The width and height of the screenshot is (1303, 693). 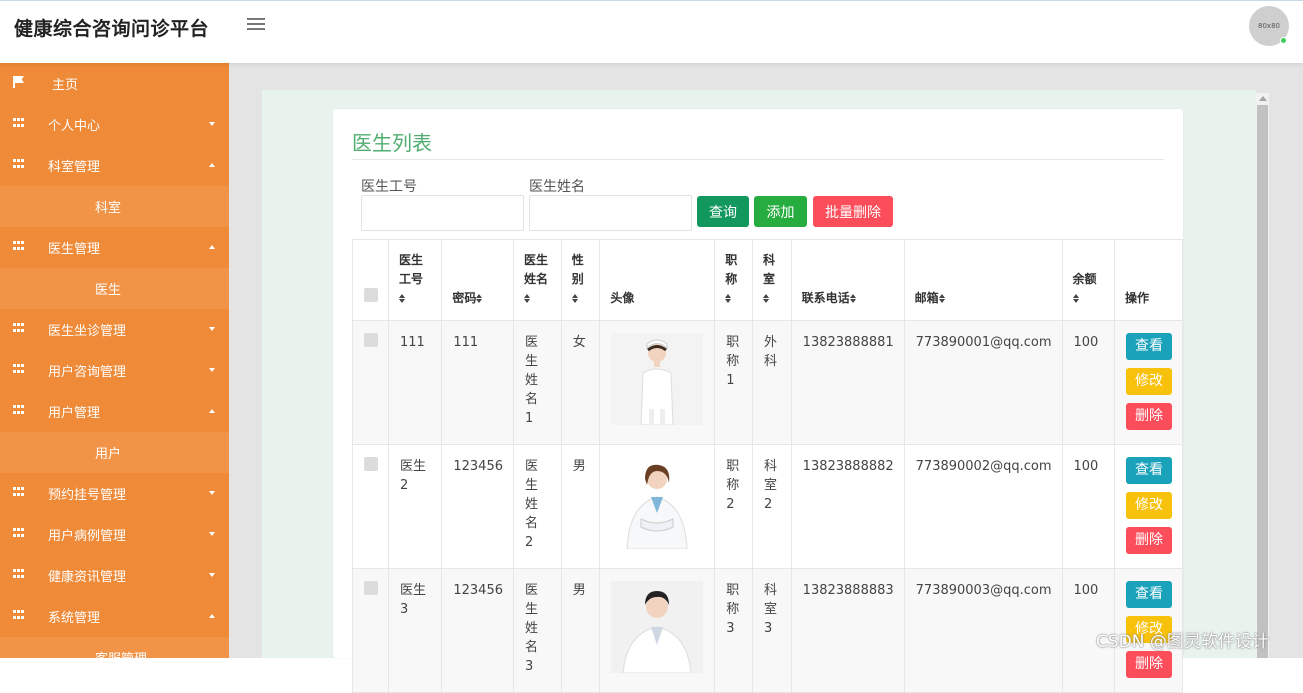 What do you see at coordinates (537, 382) in the screenshot?
I see `cell-name: 医生 姓名 1` at bounding box center [537, 382].